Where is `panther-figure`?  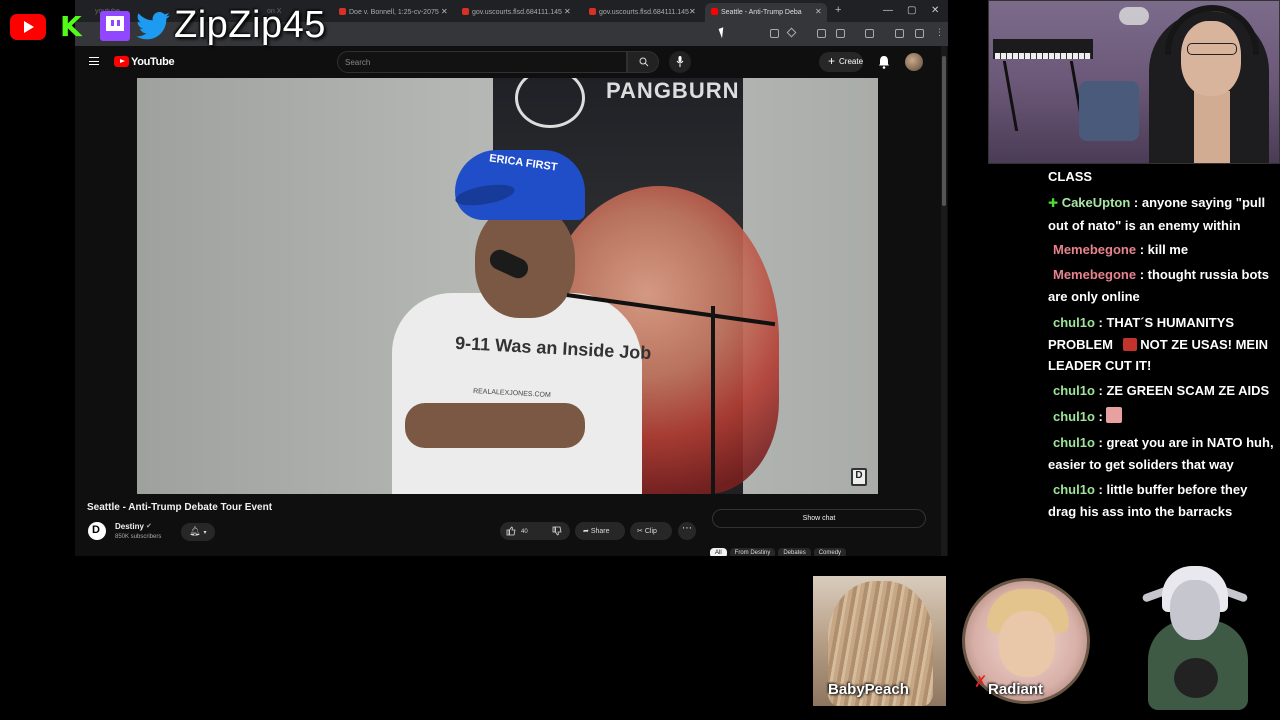 panther-figure is located at coordinates (1196, 678).